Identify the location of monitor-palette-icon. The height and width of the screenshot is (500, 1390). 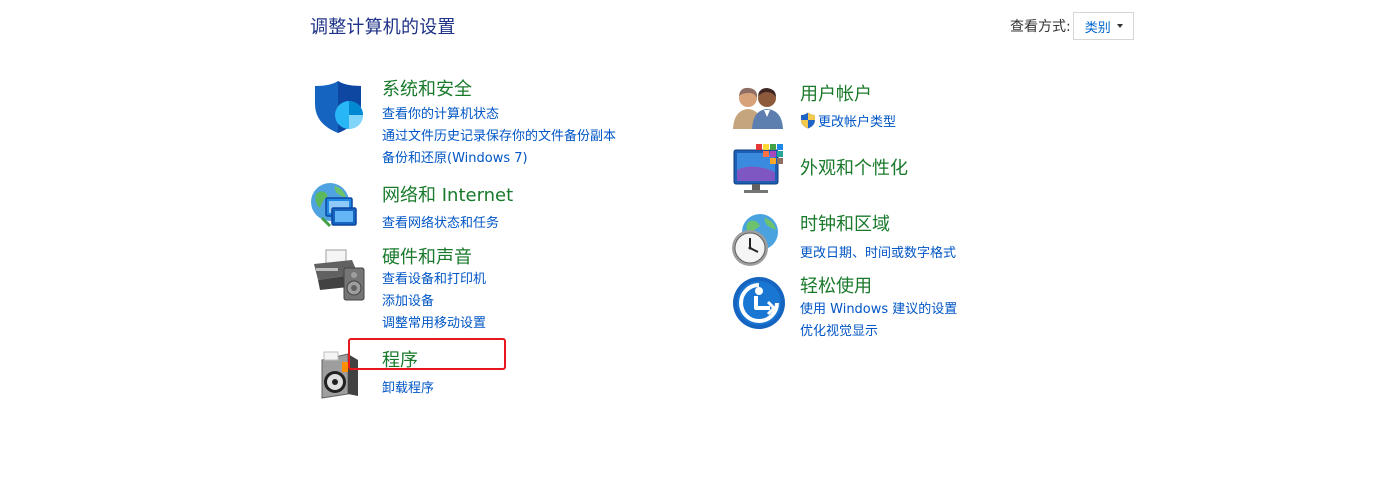
(760, 170).